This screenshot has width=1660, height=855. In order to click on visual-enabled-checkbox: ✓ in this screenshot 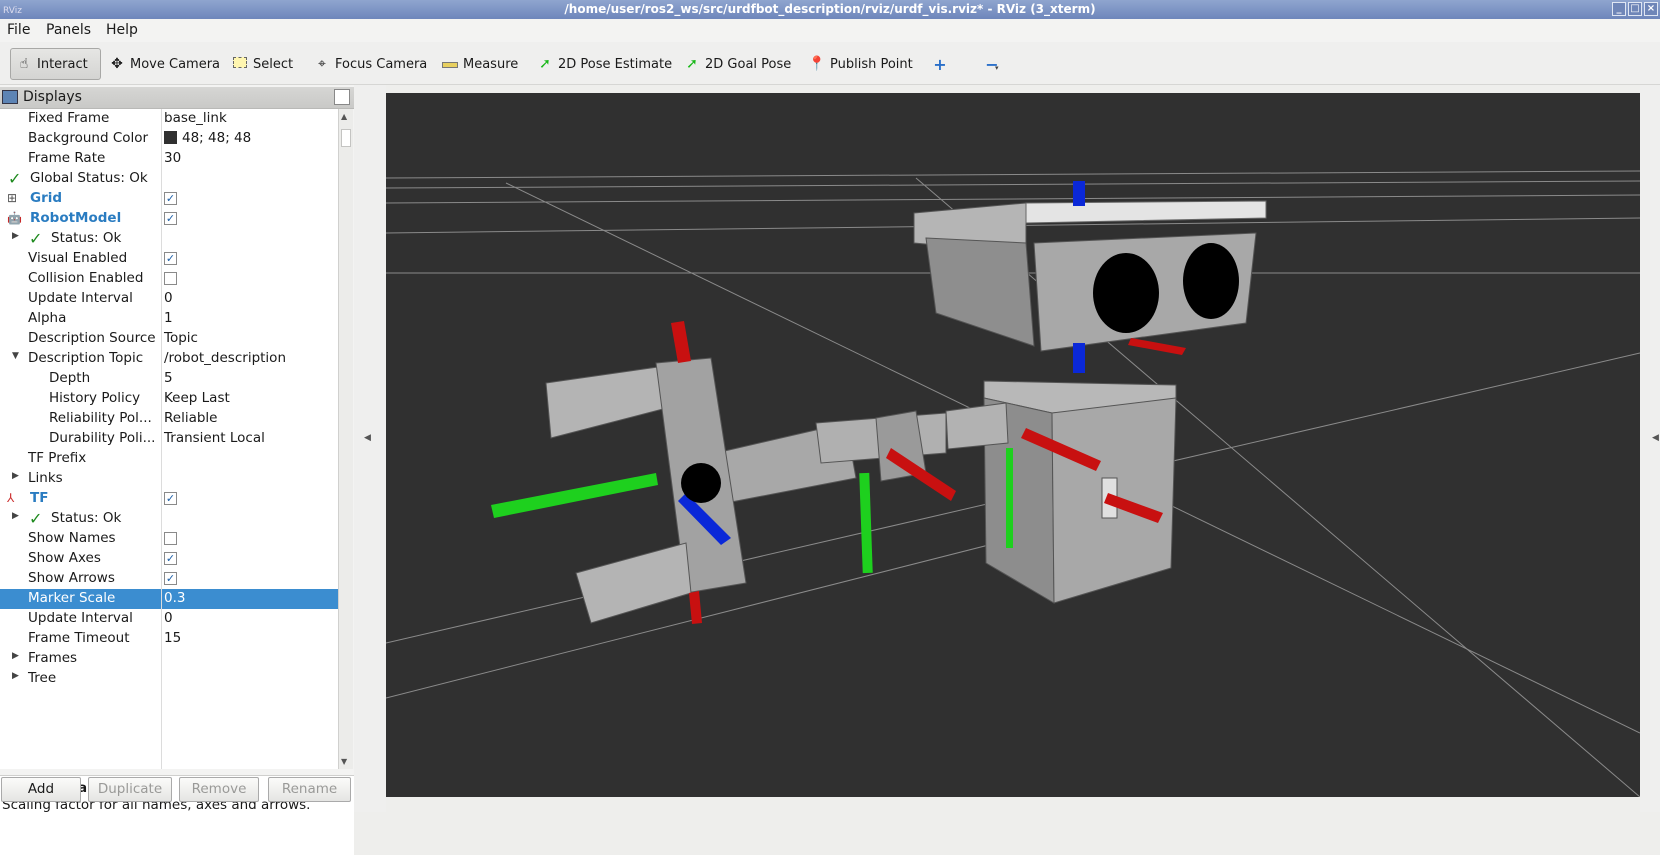, I will do `click(170, 258)`.